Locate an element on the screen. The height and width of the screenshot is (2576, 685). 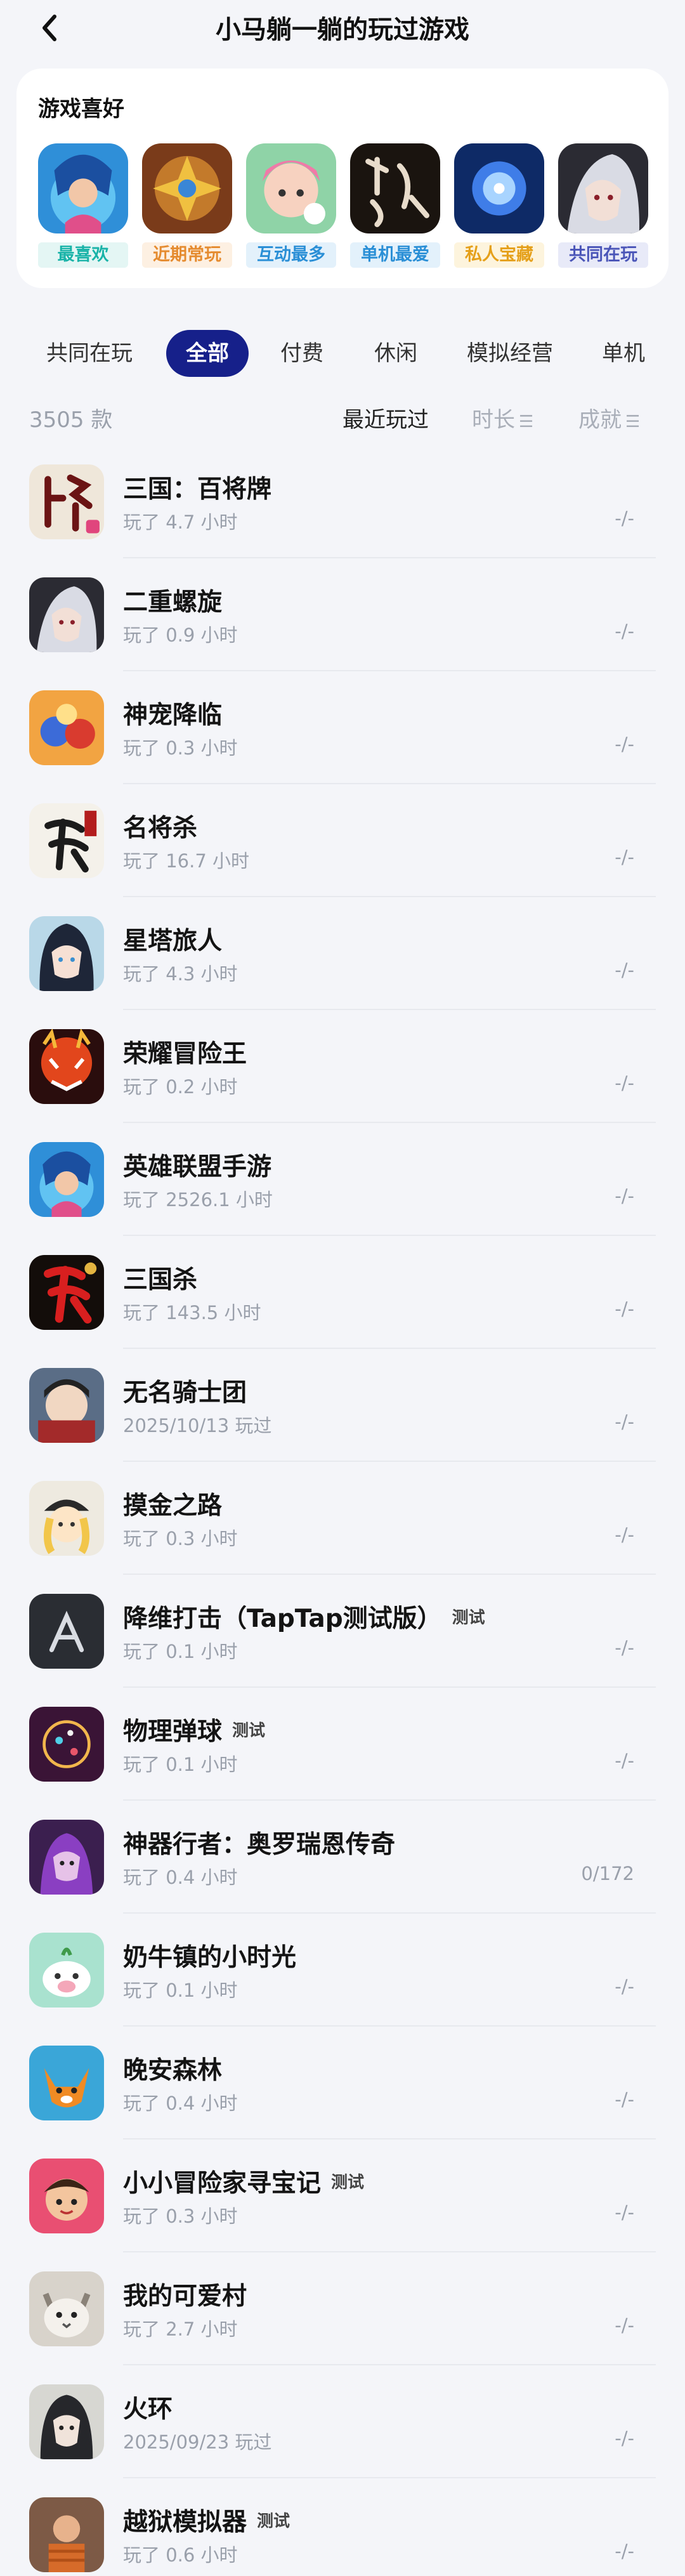
favorite-item: 私人宝藏 is located at coordinates (499, 206).